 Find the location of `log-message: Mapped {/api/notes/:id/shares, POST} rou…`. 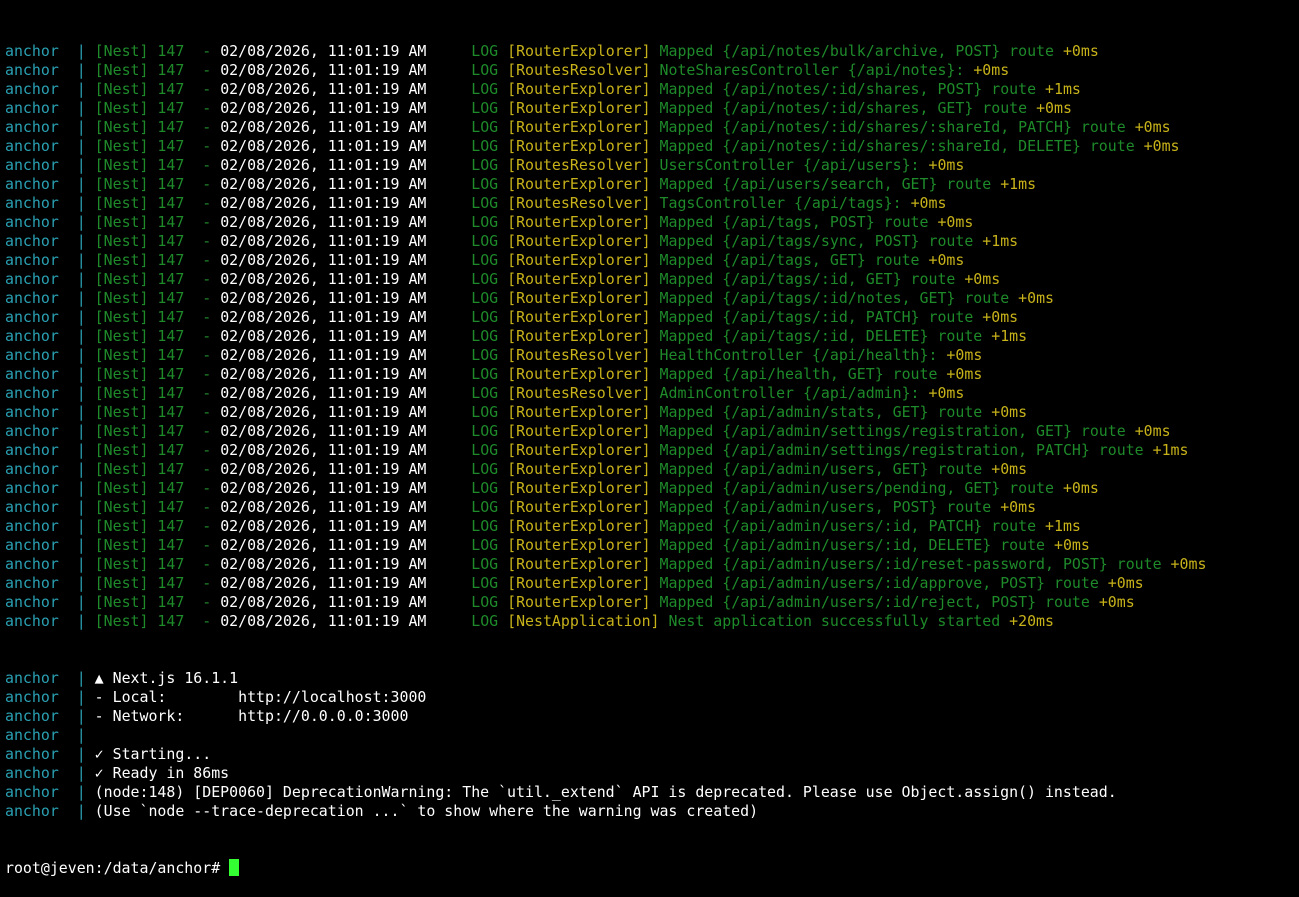

log-message: Mapped {/api/notes/:id/shares, POST} rou… is located at coordinates (848, 89).